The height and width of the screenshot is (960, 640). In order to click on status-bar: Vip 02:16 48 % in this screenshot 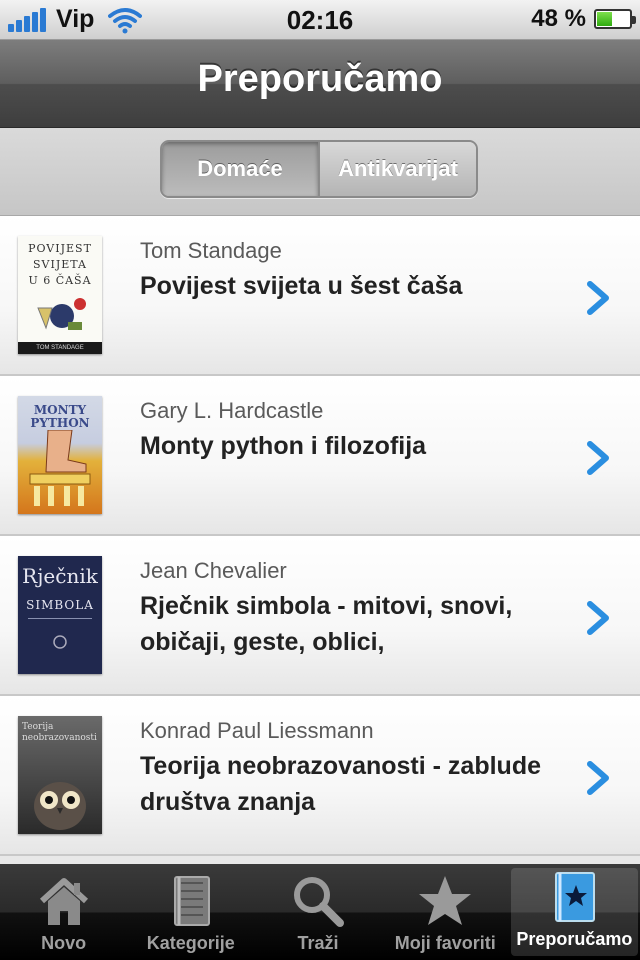, I will do `click(320, 20)`.